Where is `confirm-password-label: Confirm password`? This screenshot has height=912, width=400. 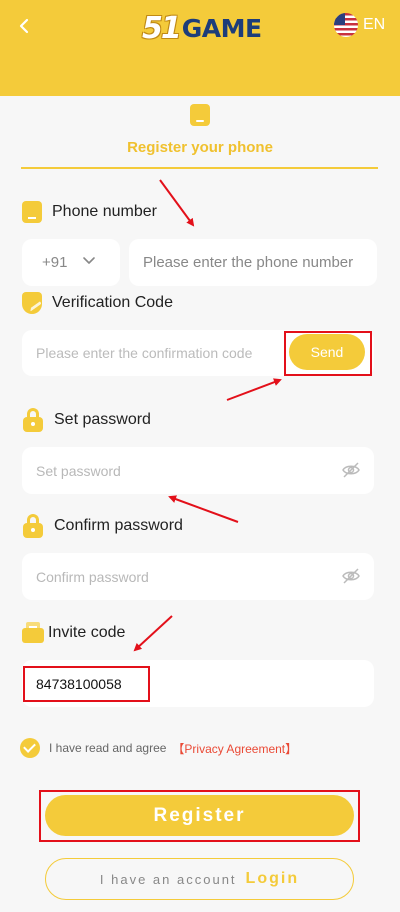
confirm-password-label: Confirm password is located at coordinates (118, 525).